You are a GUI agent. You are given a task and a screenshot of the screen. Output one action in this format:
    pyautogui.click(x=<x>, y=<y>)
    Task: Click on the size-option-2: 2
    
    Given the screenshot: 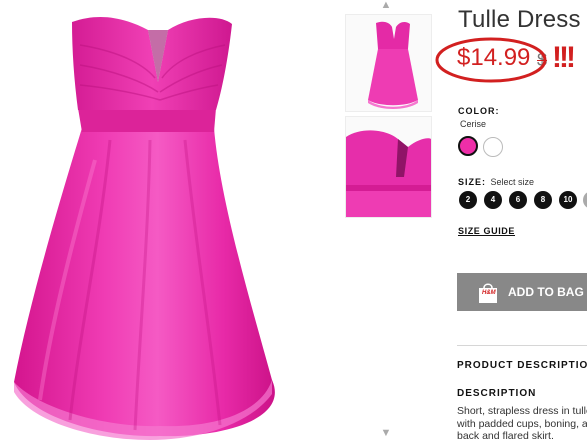 What is the action you would take?
    pyautogui.click(x=468, y=200)
    